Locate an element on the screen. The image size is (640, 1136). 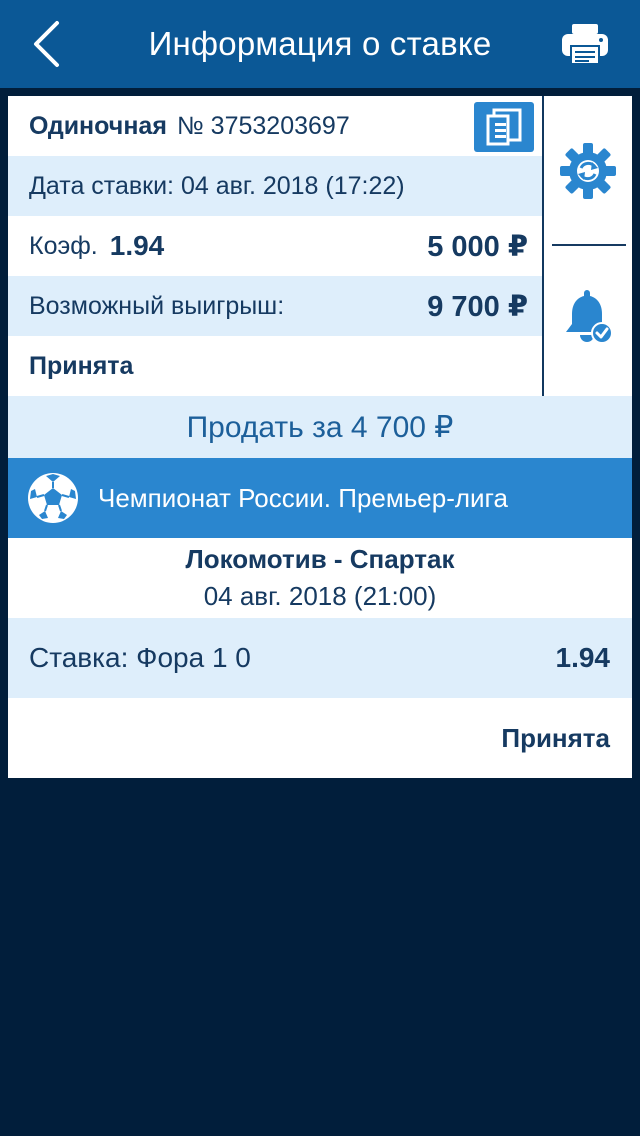
bet-date-row: Дата ставки: 04 авг. 2018 (17:22) is located at coordinates (275, 186).